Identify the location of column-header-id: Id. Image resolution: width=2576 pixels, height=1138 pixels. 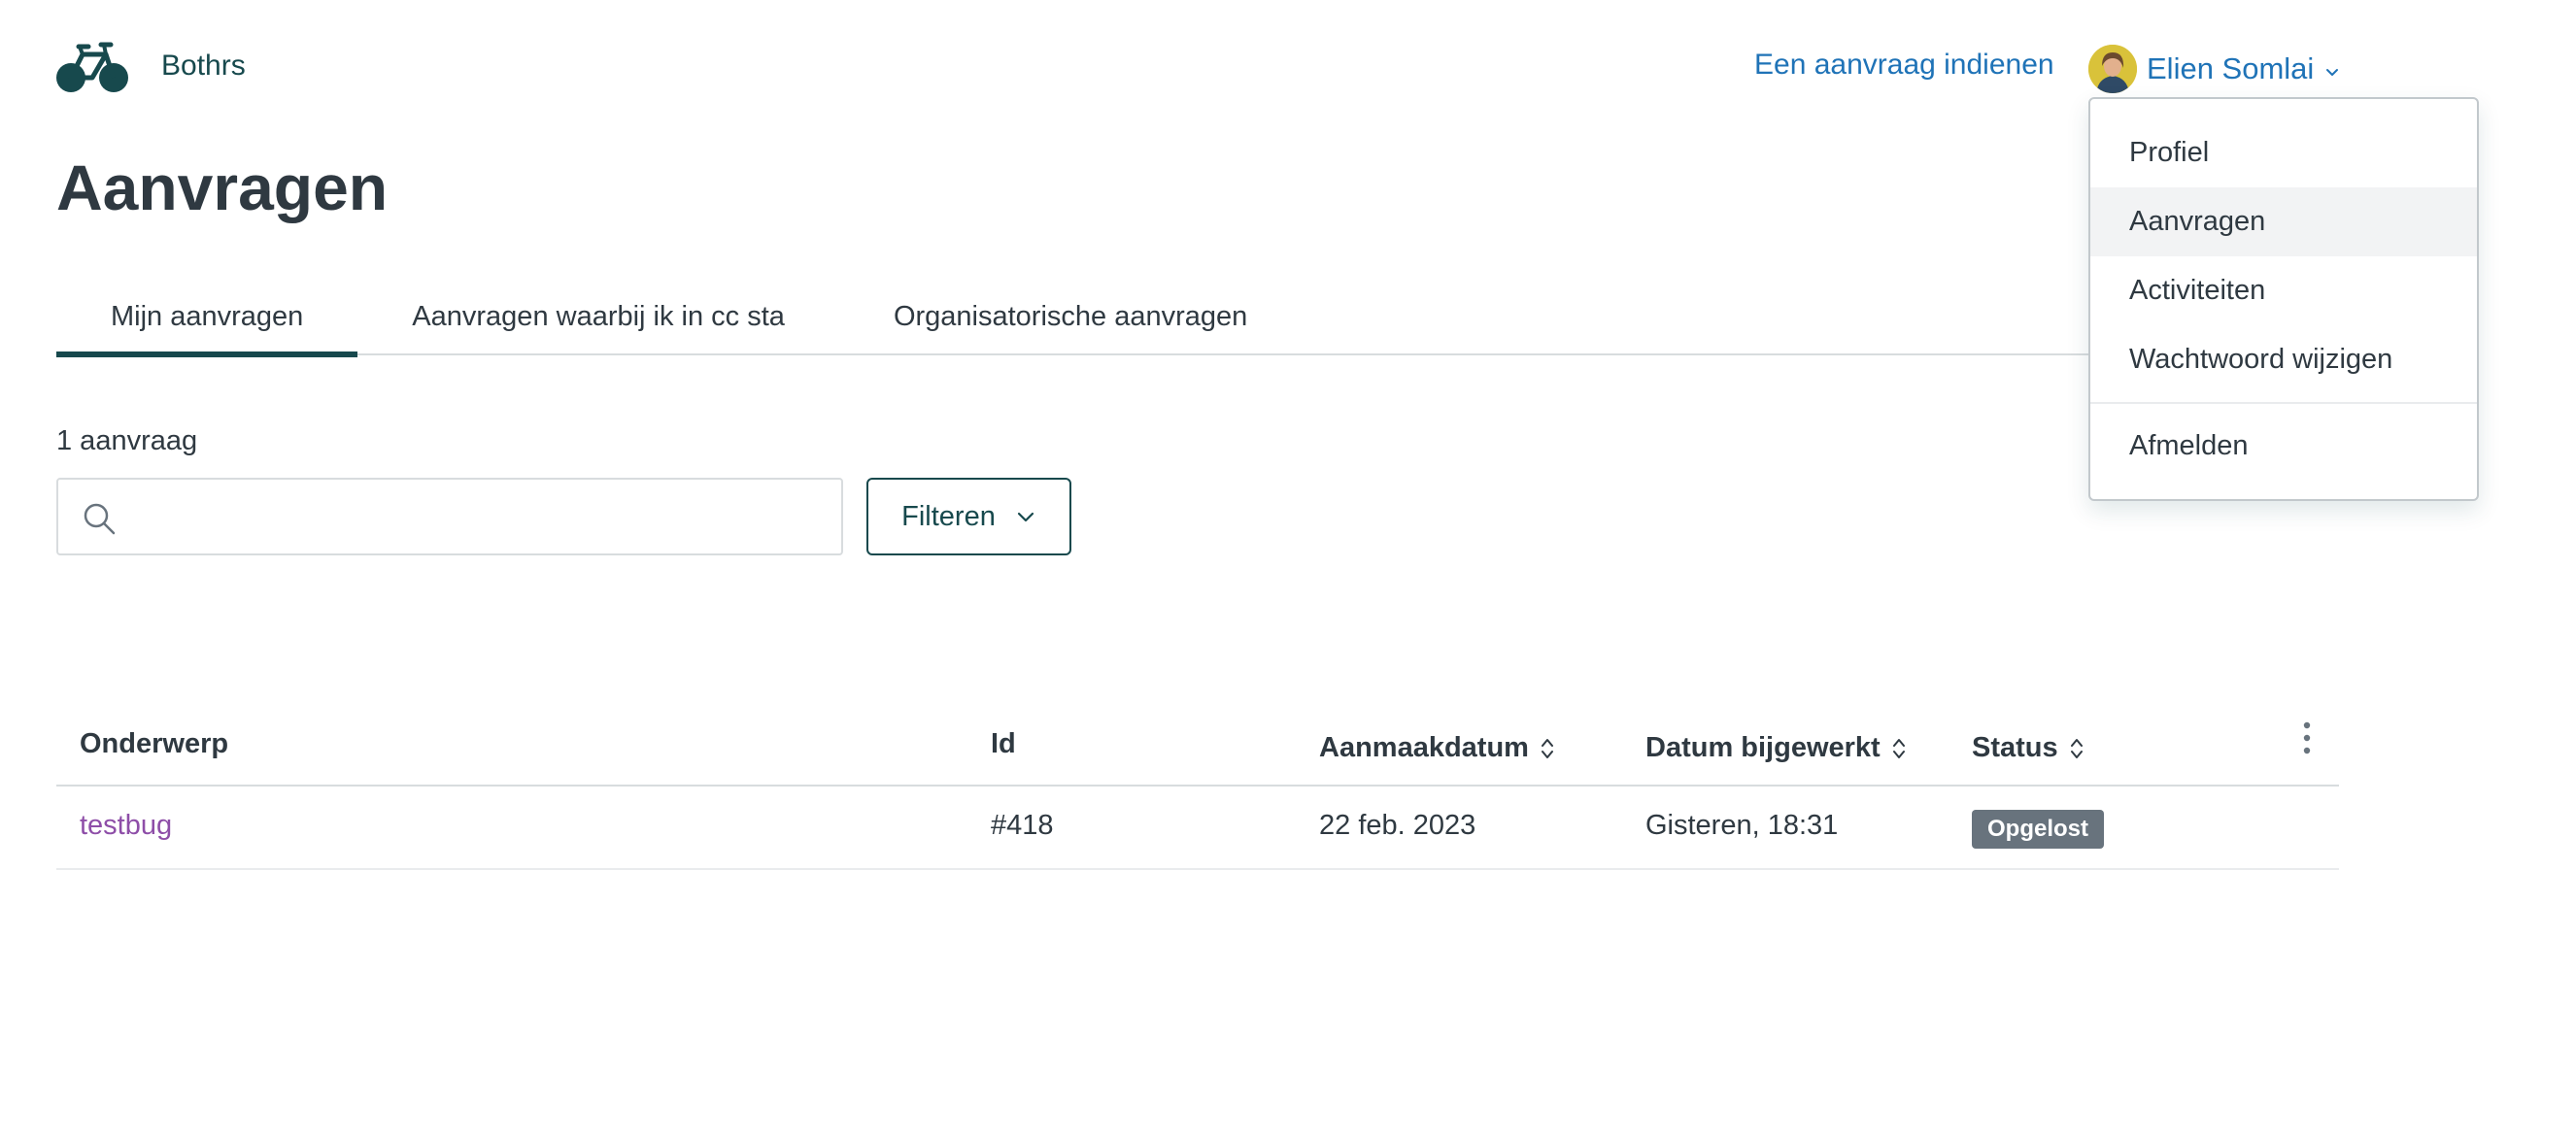
(1003, 744).